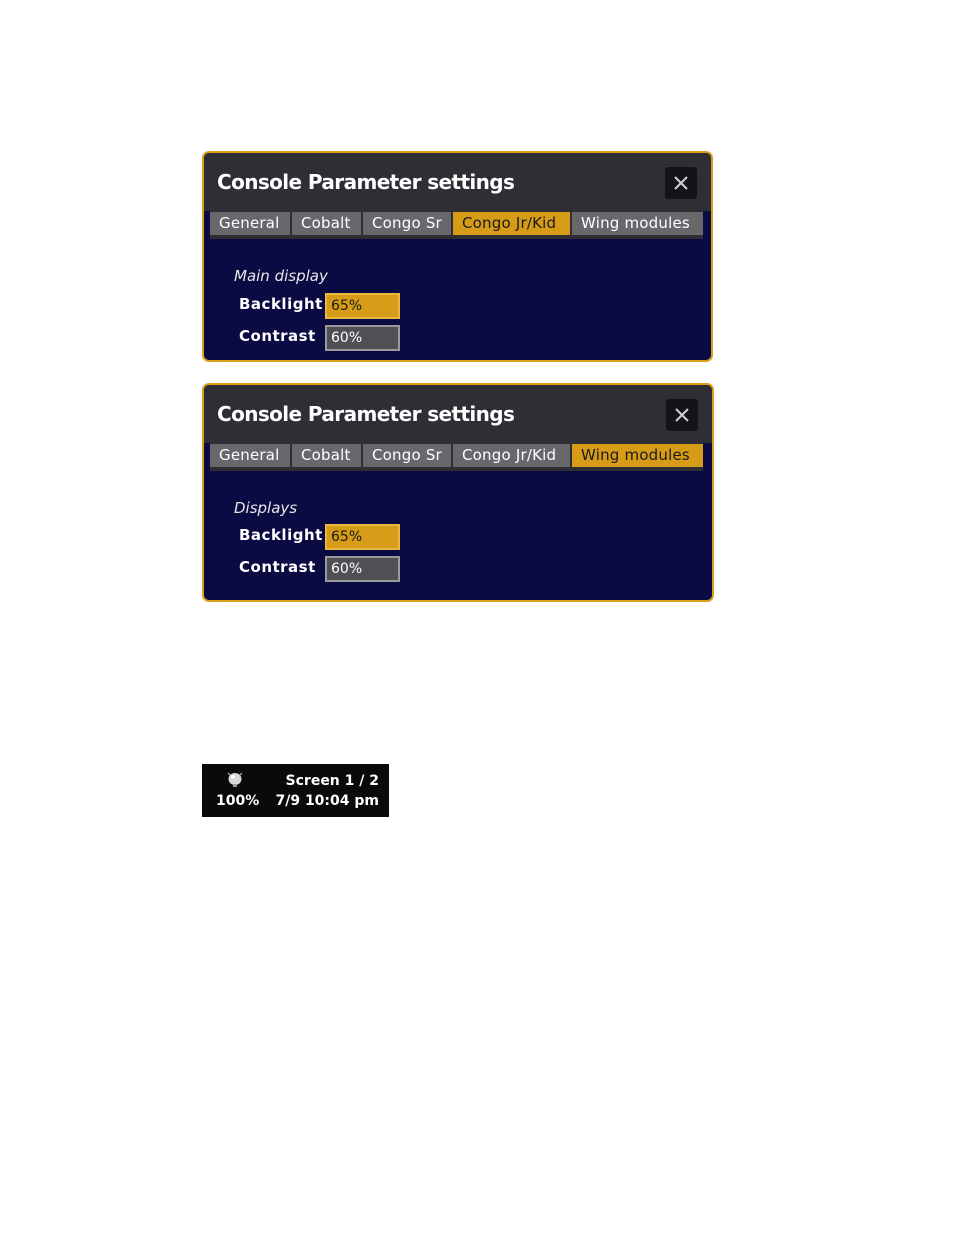 The height and width of the screenshot is (1235, 954). What do you see at coordinates (235, 782) in the screenshot?
I see `lightbulb-icon` at bounding box center [235, 782].